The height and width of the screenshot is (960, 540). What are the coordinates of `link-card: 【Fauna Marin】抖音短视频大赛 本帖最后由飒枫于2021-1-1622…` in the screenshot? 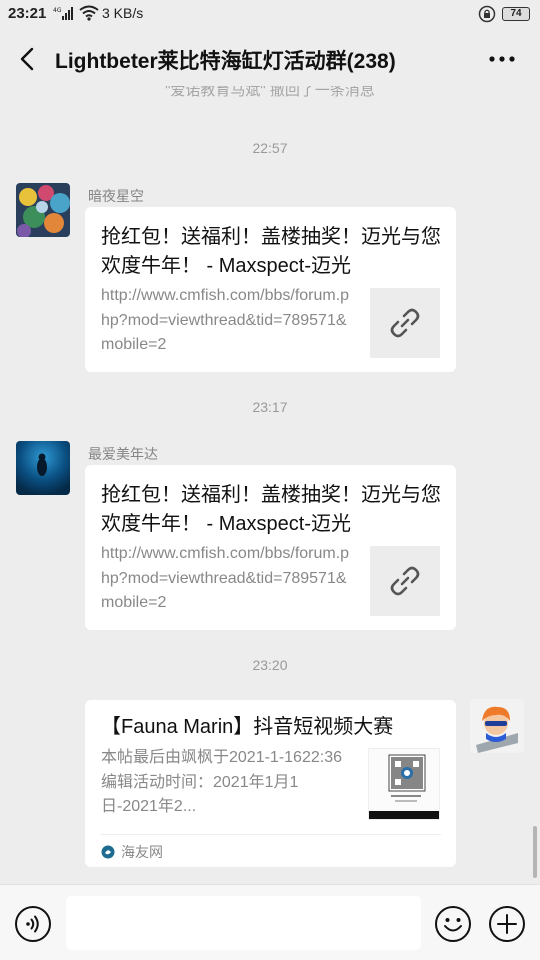 It's located at (270, 783).